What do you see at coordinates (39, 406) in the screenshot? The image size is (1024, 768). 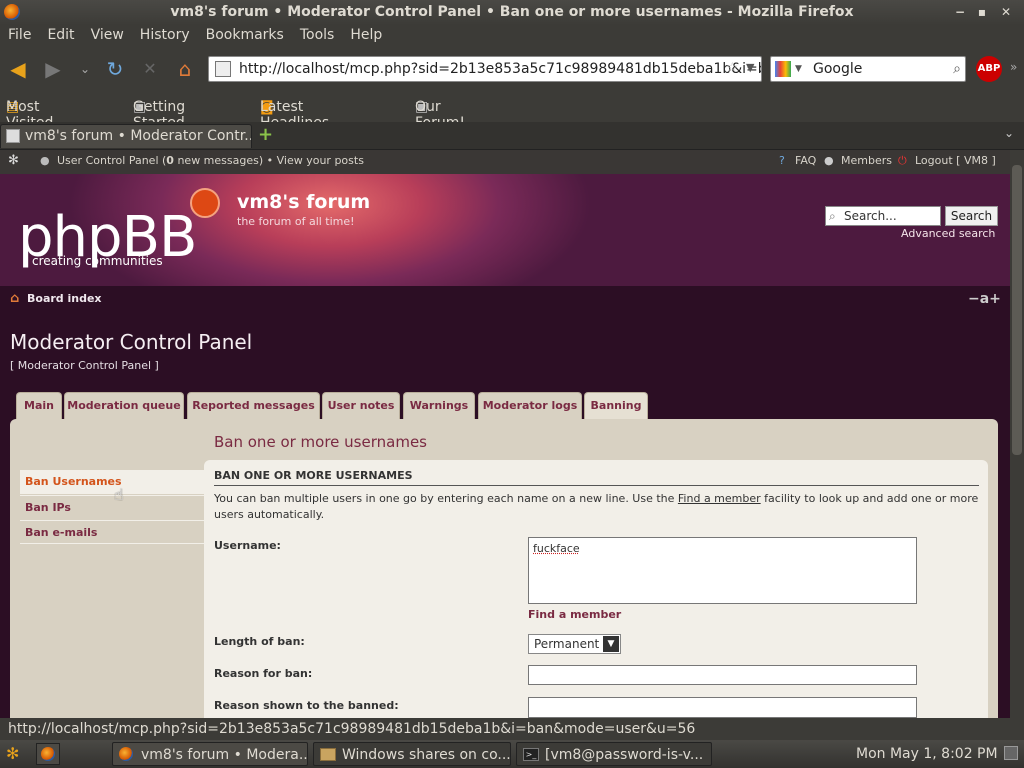 I see `tab-main: Main` at bounding box center [39, 406].